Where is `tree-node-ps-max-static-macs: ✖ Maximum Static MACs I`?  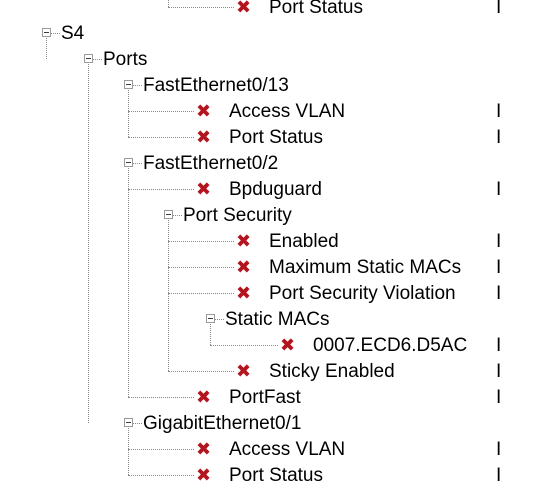 tree-node-ps-max-static-macs: ✖ Maximum Static MACs I is located at coordinates (269, 268).